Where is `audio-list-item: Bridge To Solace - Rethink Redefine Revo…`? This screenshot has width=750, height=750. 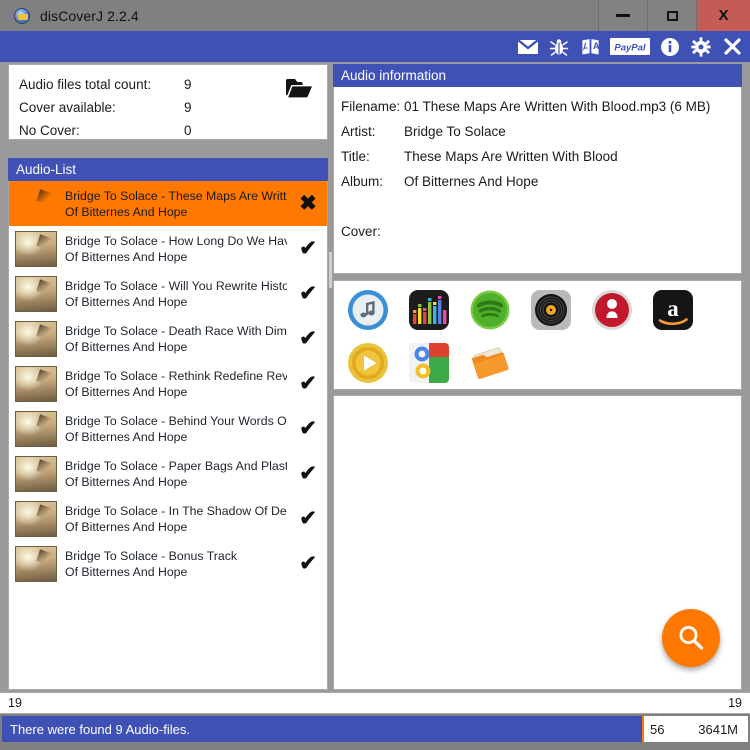 audio-list-item: Bridge To Solace - Rethink Redefine Revo… is located at coordinates (168, 383).